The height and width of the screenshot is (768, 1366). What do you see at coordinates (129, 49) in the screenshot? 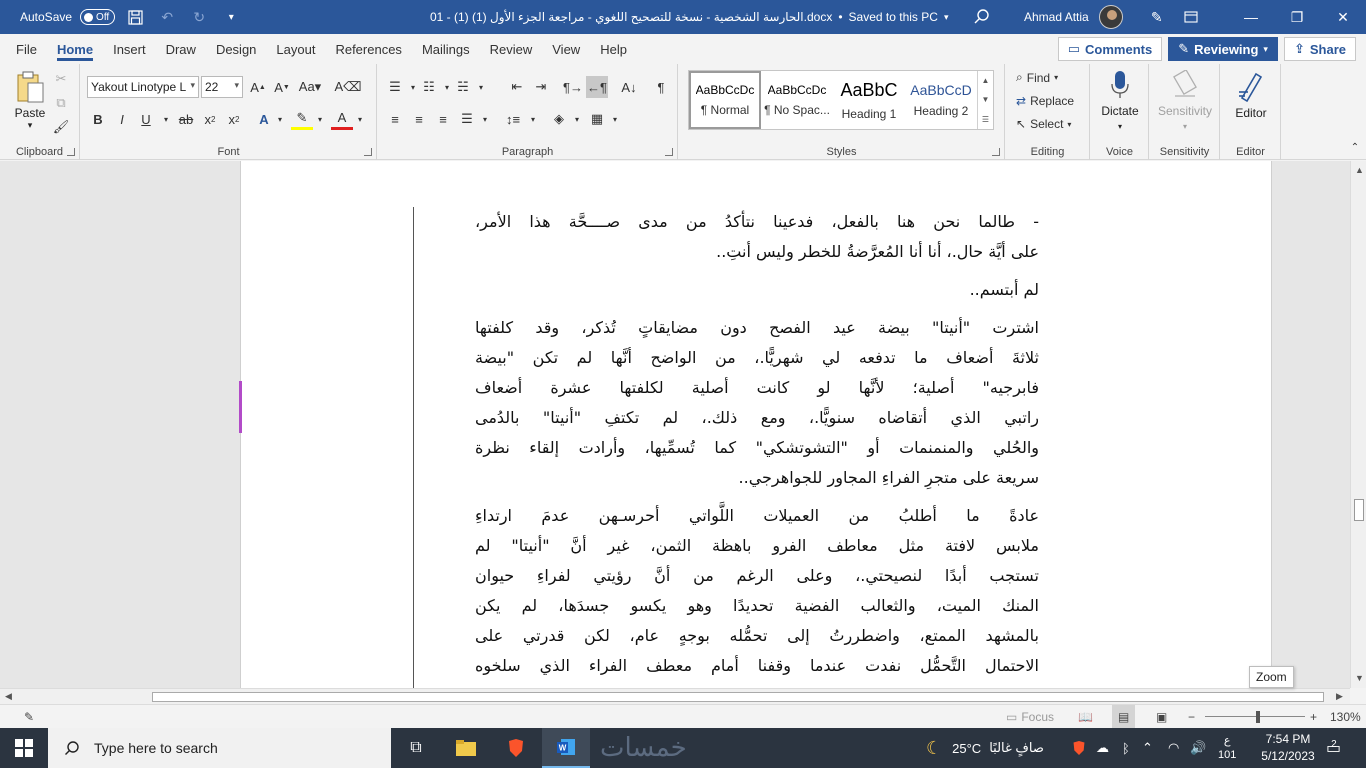
I see `tab-insert: Insert` at bounding box center [129, 49].